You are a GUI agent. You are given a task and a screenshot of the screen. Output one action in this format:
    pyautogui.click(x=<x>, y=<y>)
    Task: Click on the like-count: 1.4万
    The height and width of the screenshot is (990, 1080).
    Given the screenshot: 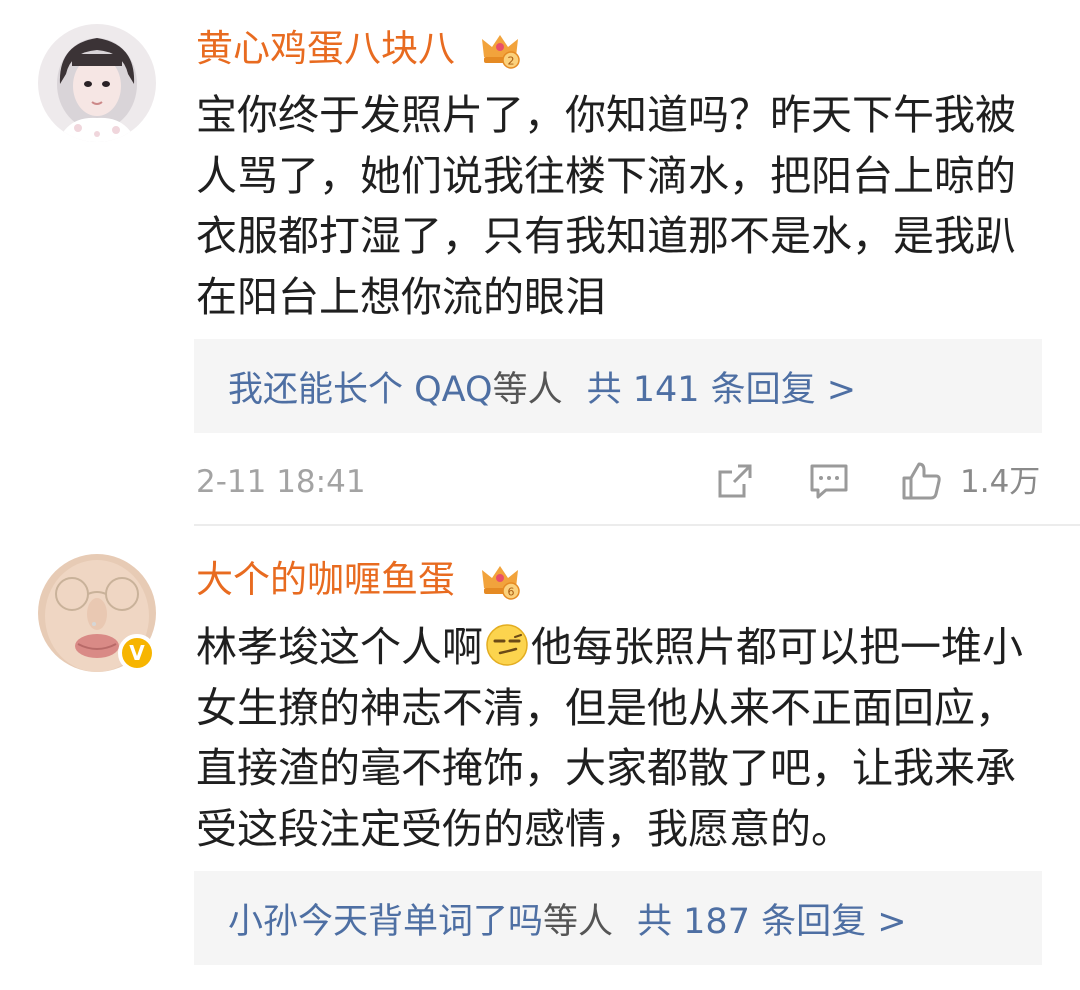 What is the action you would take?
    pyautogui.click(x=1000, y=482)
    